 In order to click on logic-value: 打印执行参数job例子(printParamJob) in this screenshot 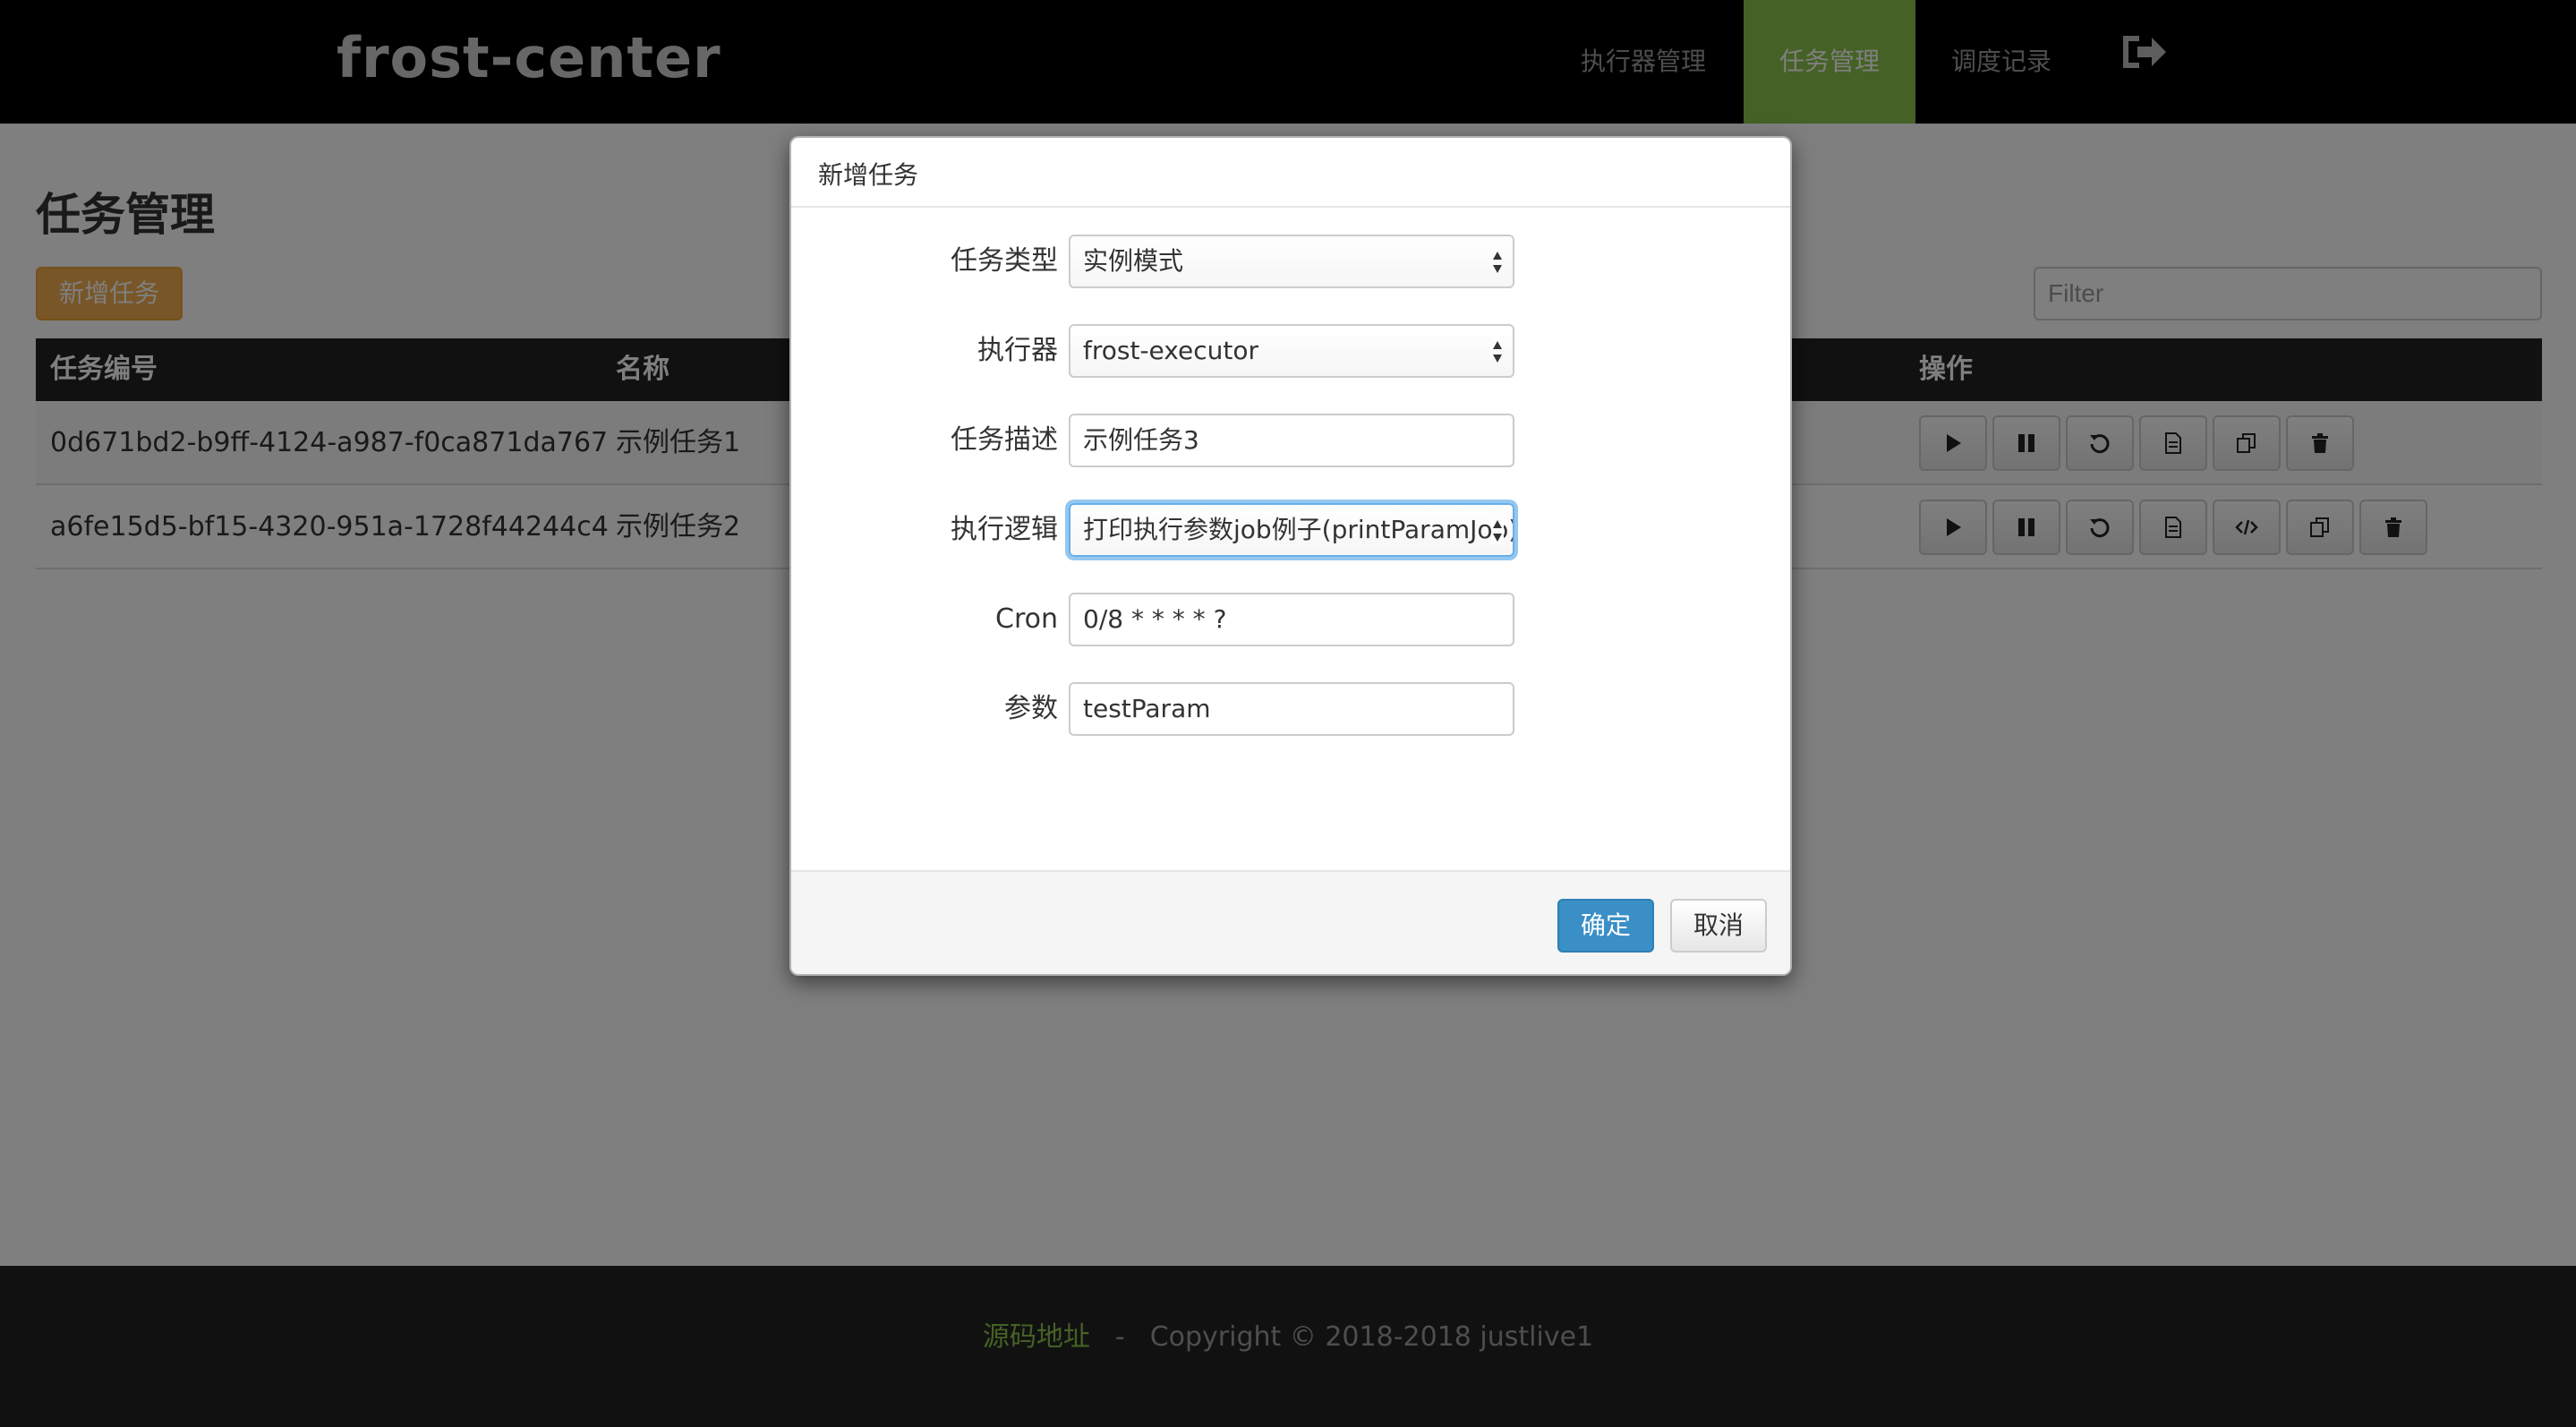, I will do `click(1298, 529)`.